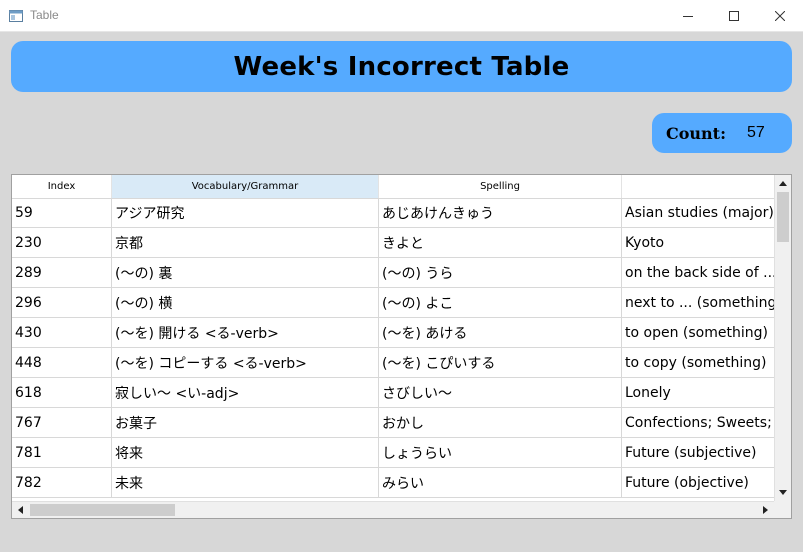 The image size is (803, 552). I want to click on vocabulary-cell: (〜を) コピーする <る-verb>, so click(245, 363).